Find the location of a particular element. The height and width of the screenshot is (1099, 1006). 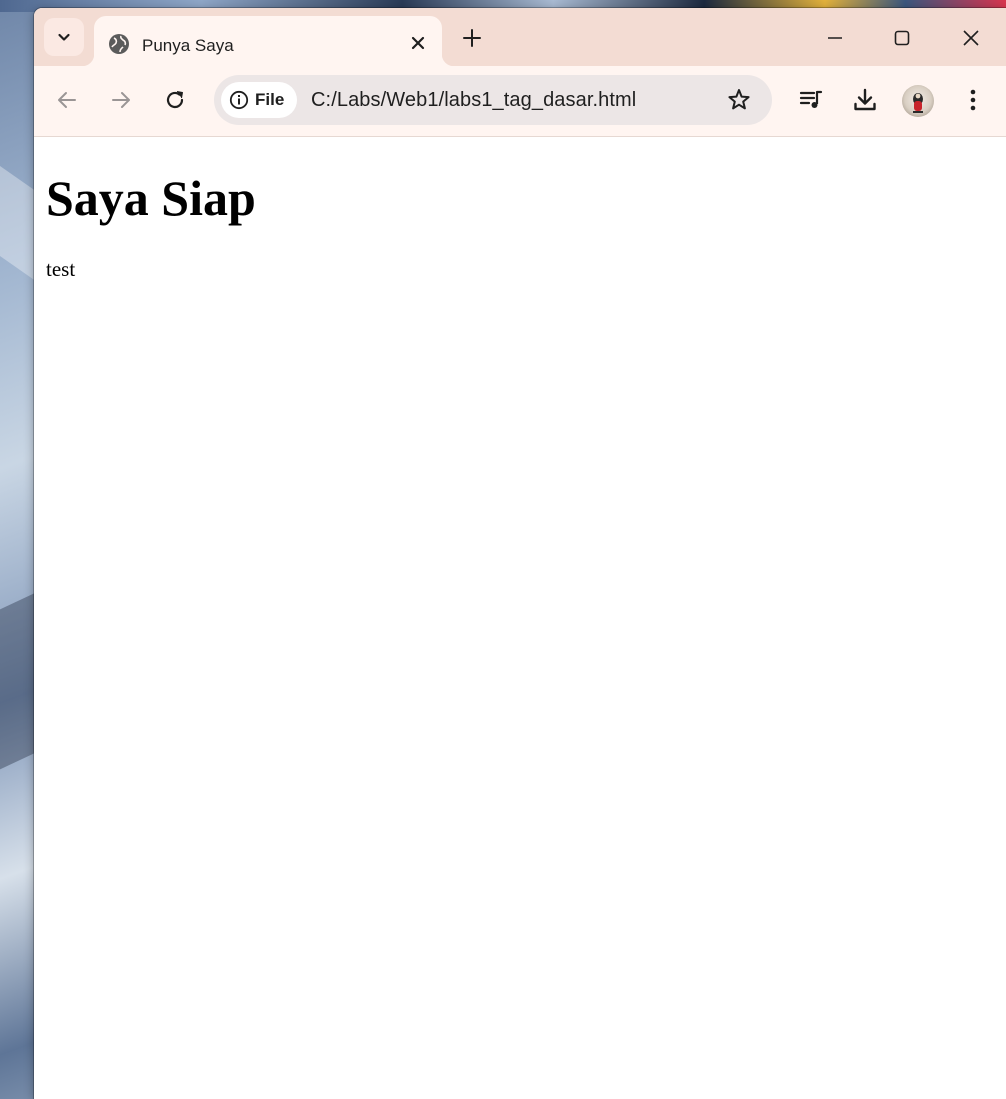

downloads-button is located at coordinates (865, 100).